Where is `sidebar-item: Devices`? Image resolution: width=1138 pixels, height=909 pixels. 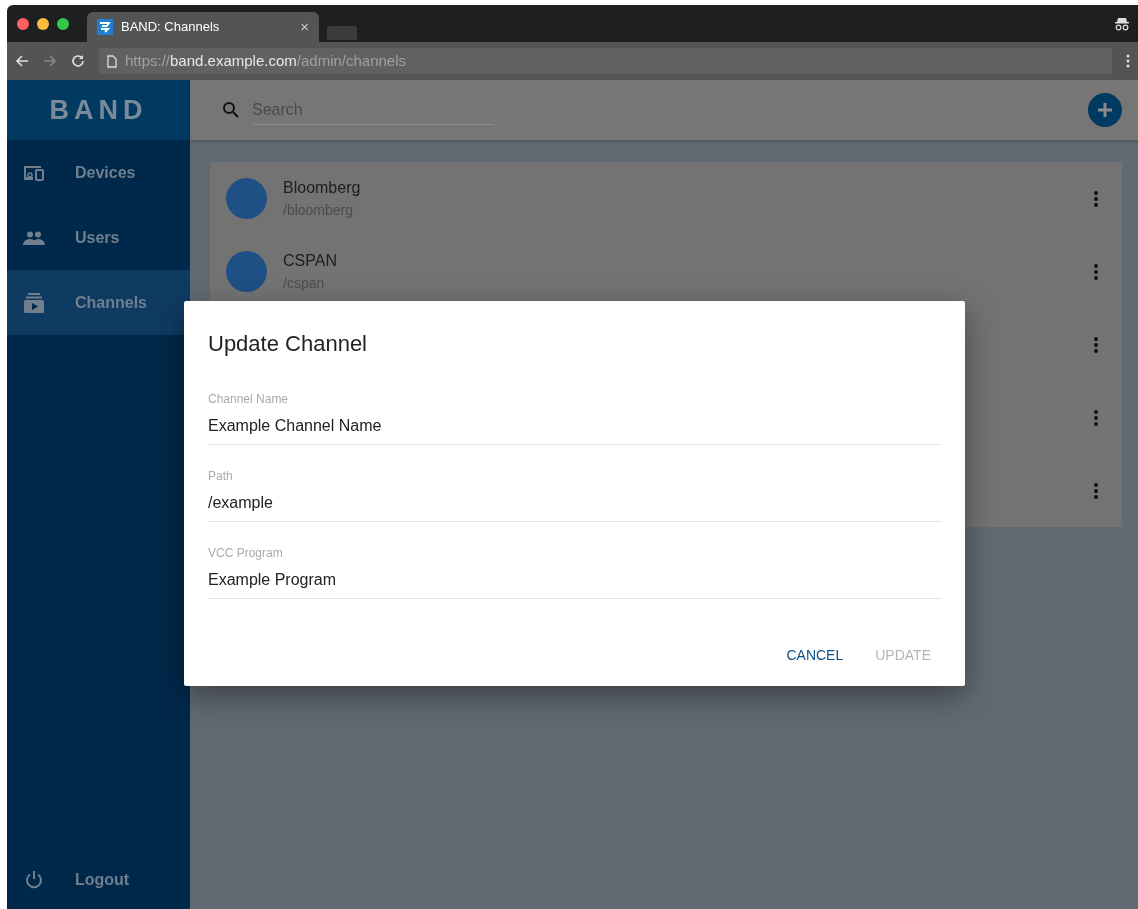
sidebar-item: Devices is located at coordinates (98, 172).